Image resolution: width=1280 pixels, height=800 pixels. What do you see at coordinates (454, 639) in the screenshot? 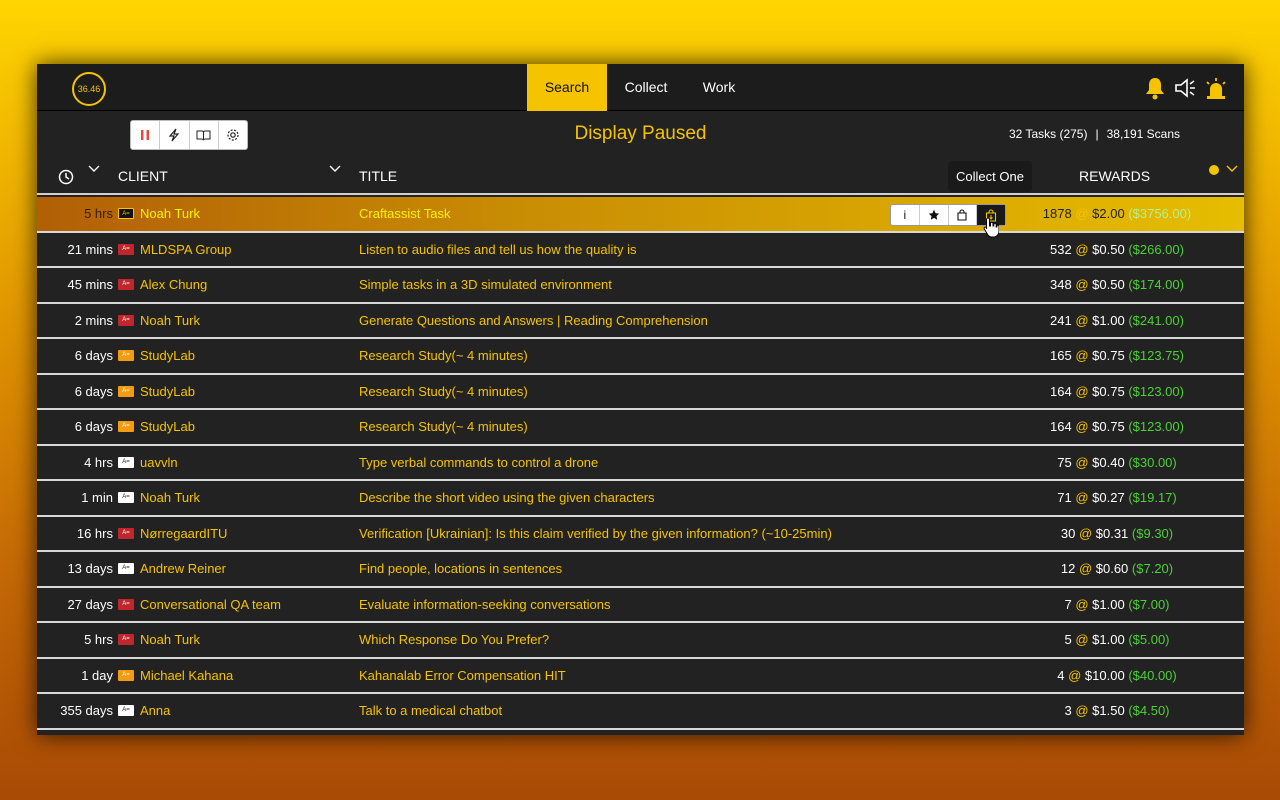
I see `task-title: Which Response Do You Prefer?` at bounding box center [454, 639].